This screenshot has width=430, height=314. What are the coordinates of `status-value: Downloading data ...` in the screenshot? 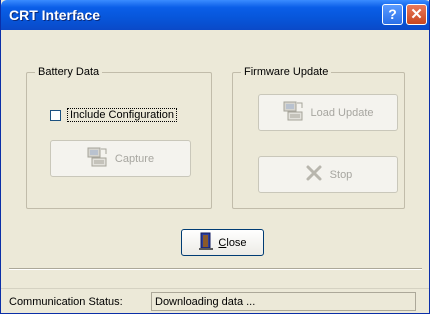 It's located at (283, 301).